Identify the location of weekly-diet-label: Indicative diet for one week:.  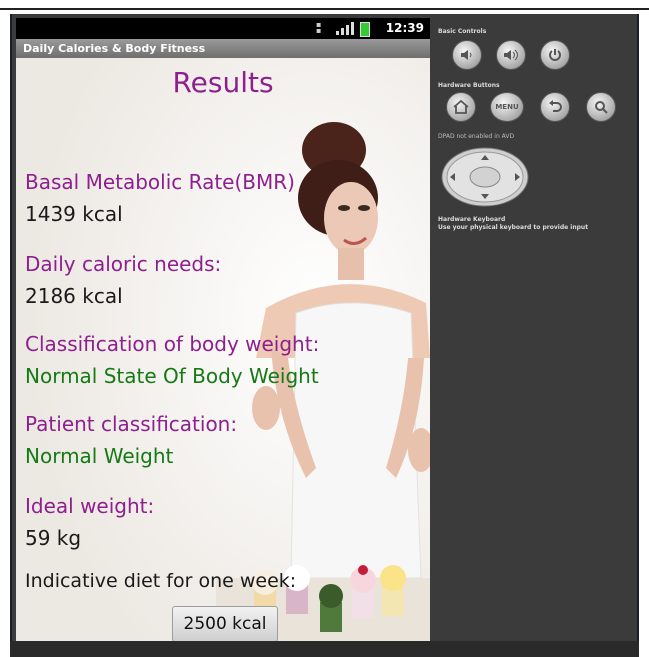
(161, 581).